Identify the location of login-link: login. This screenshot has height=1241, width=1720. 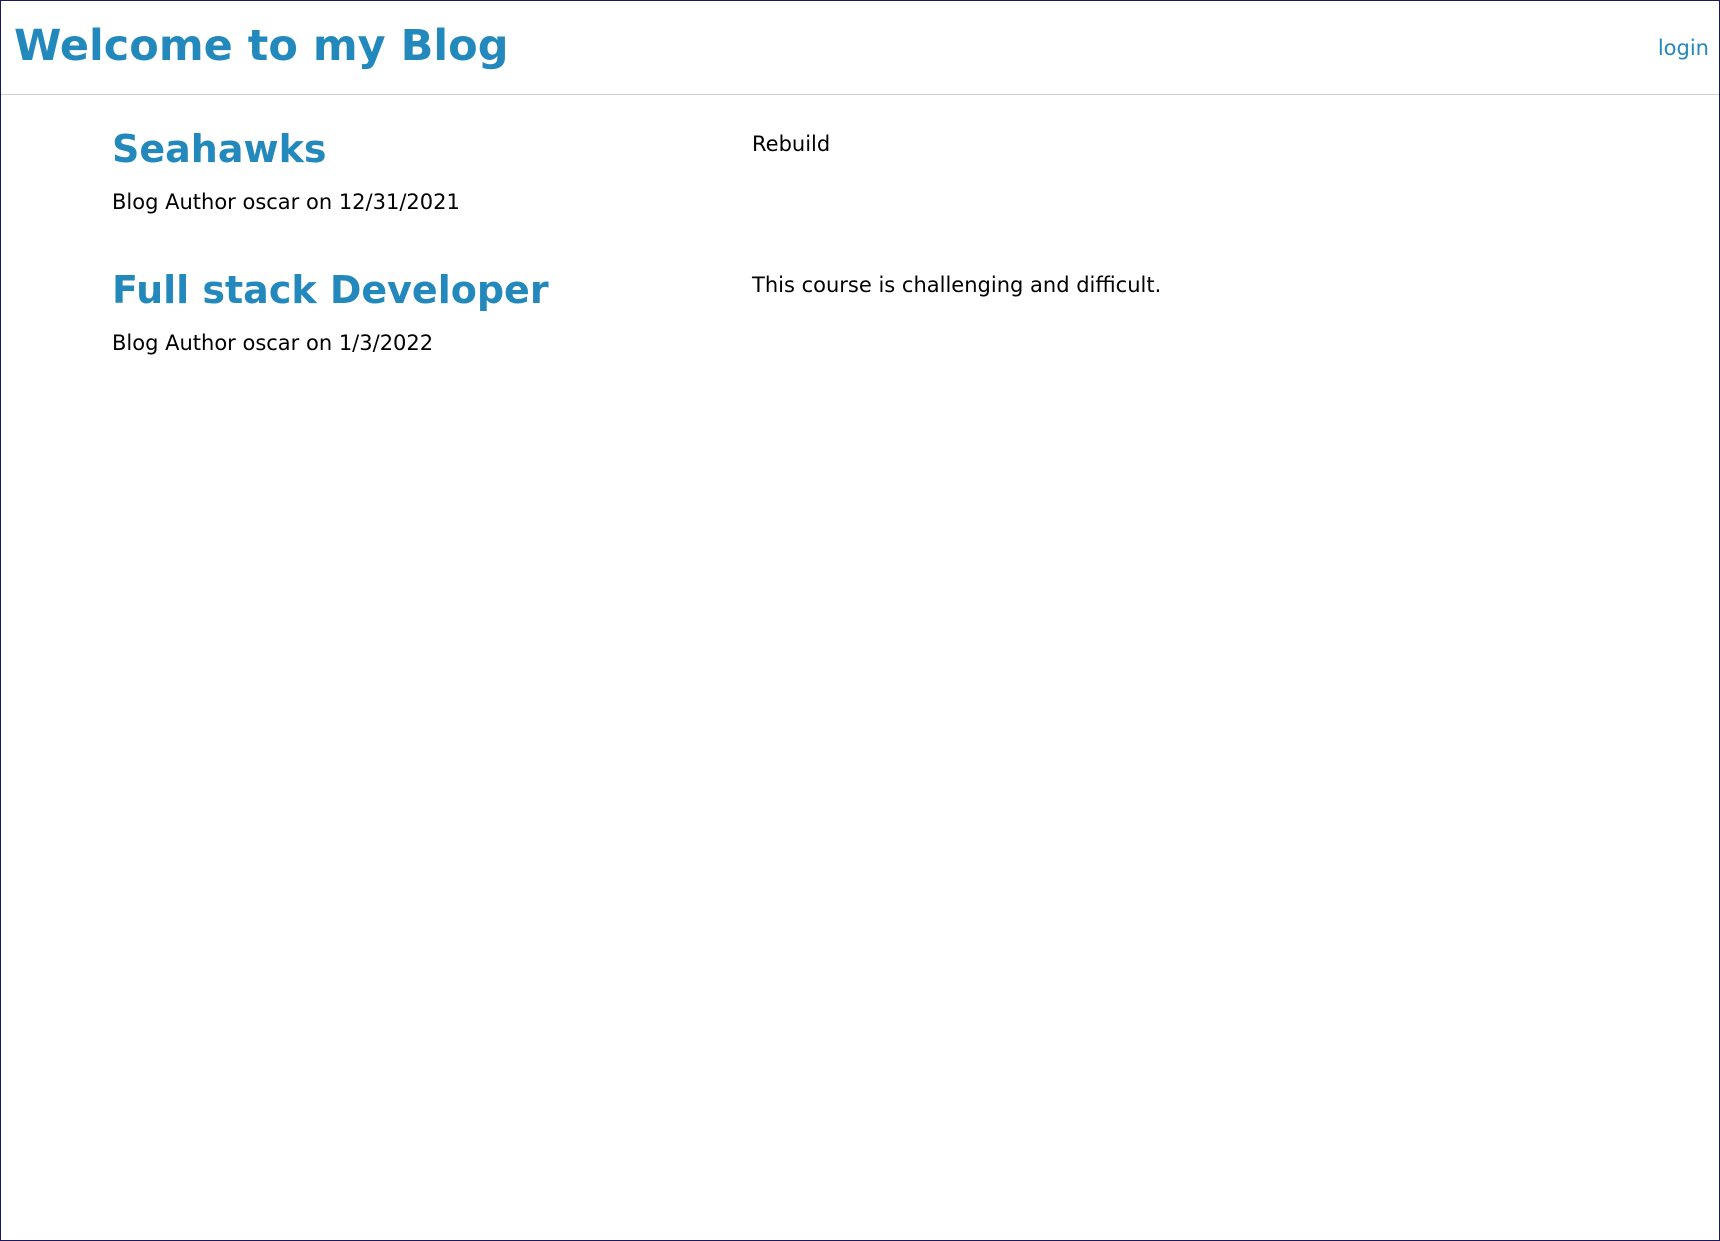
(1683, 48).